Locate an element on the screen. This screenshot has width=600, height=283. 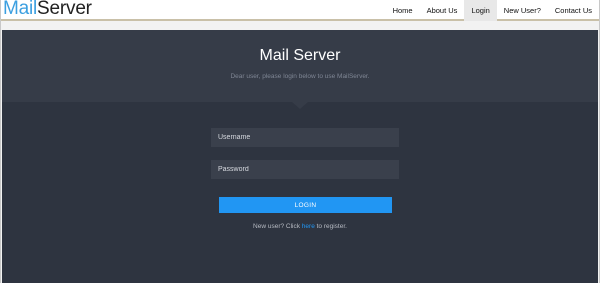
nav-home: Home is located at coordinates (403, 10).